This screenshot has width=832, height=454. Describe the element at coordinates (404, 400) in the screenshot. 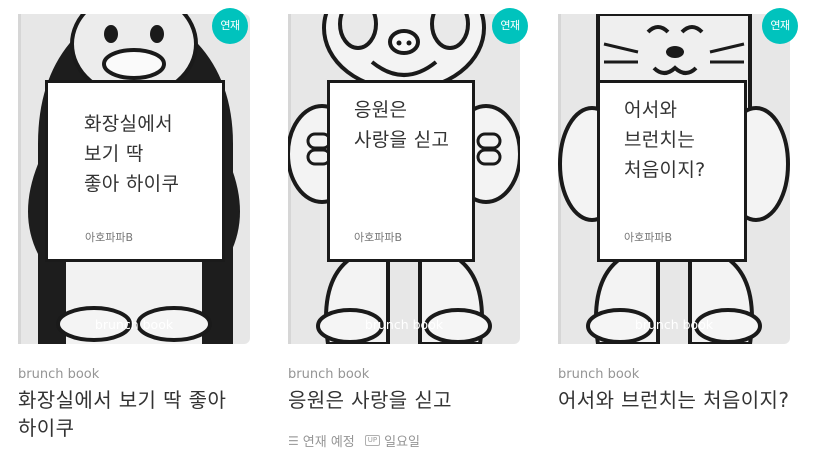

I see `book-title: 응원은 사랑을 싣고` at that location.